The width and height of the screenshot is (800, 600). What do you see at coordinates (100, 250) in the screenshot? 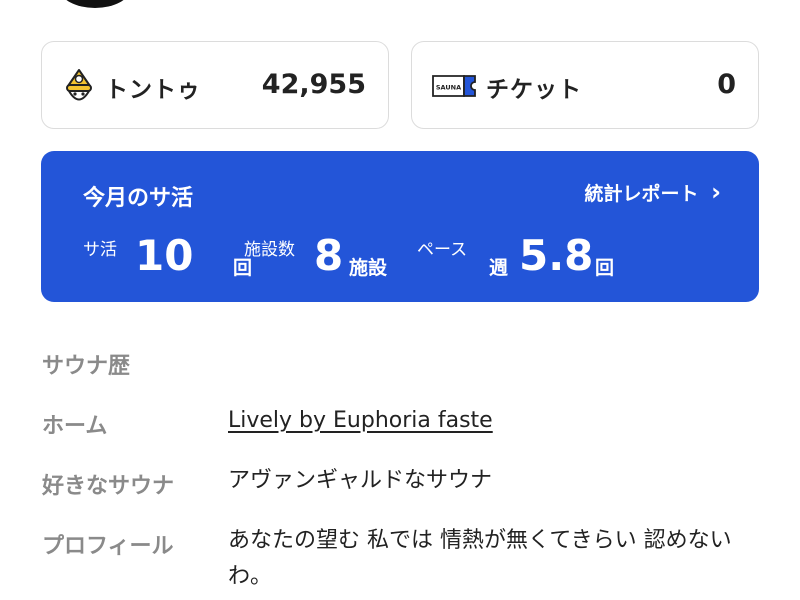
I see `sessions-label: サ活` at bounding box center [100, 250].